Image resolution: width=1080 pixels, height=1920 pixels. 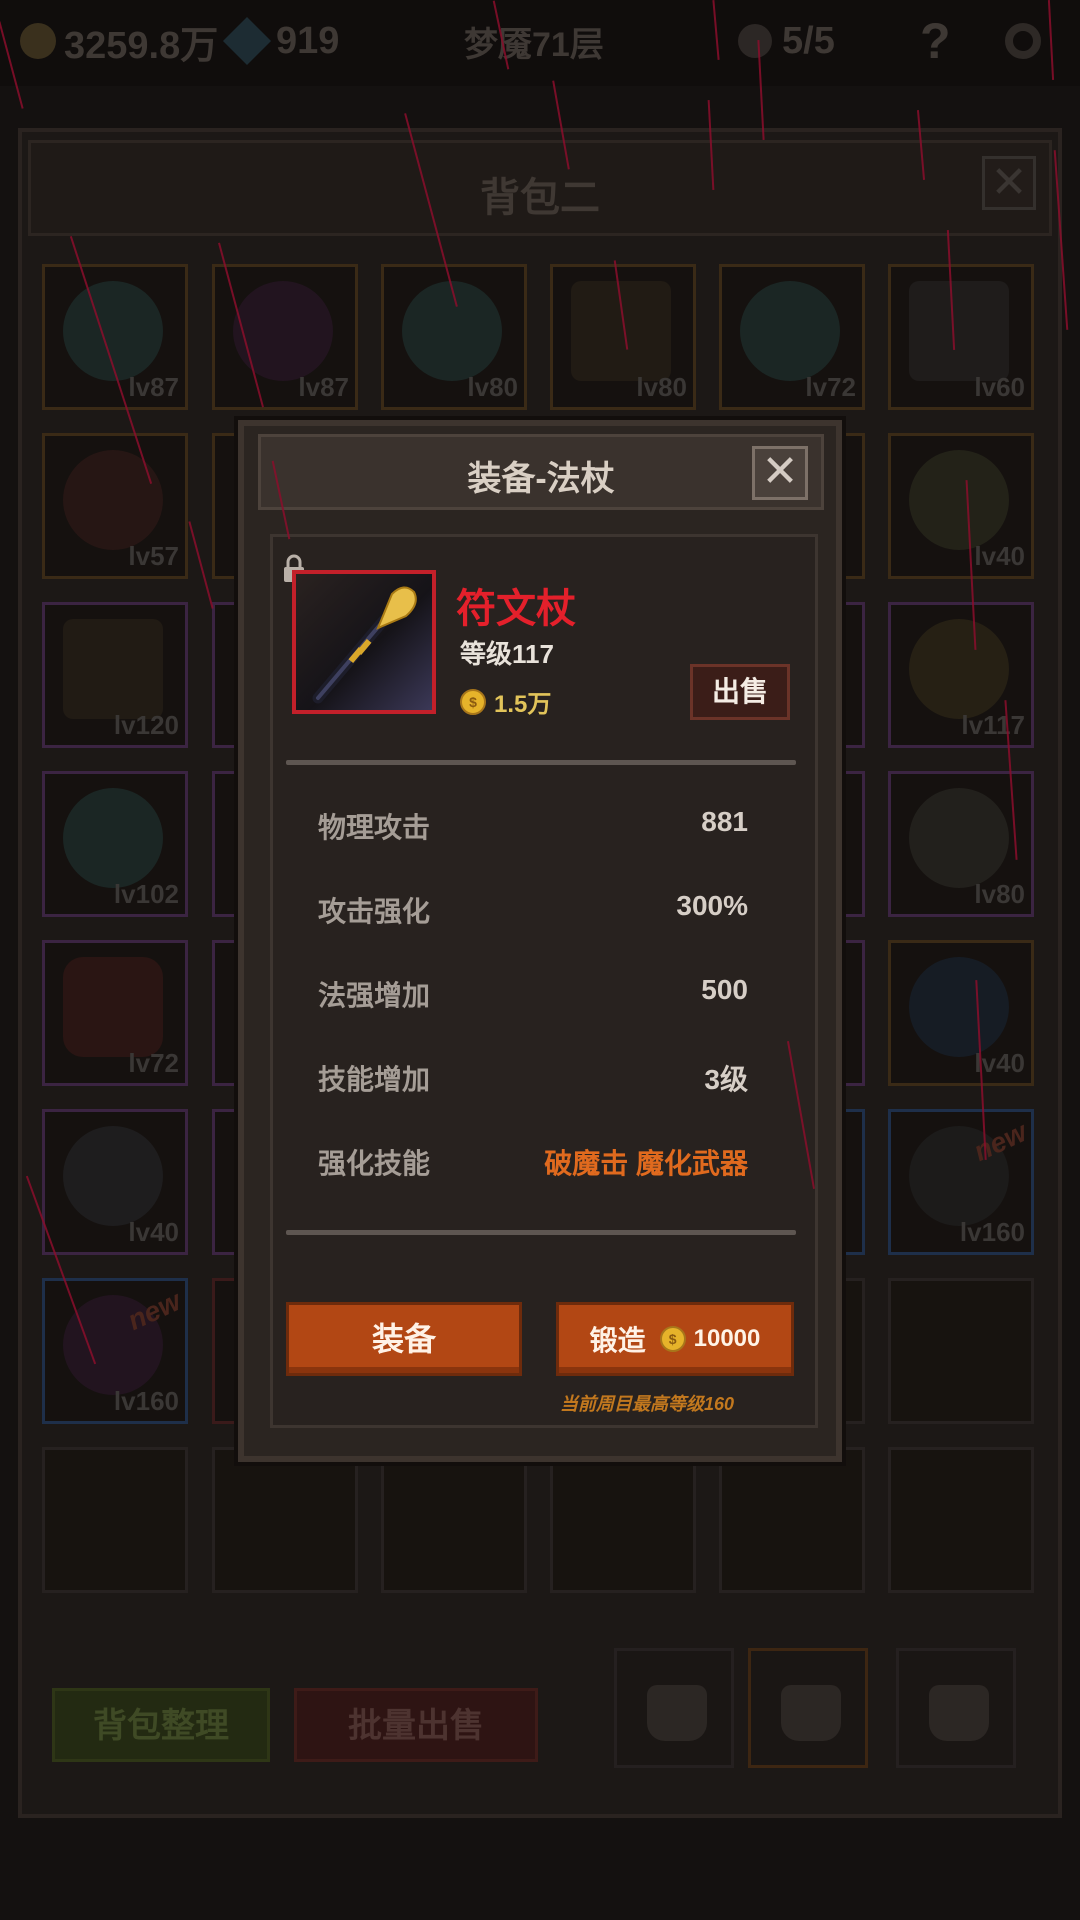 What do you see at coordinates (533, 910) in the screenshot?
I see `stat-row: 攻击强化 300%` at bounding box center [533, 910].